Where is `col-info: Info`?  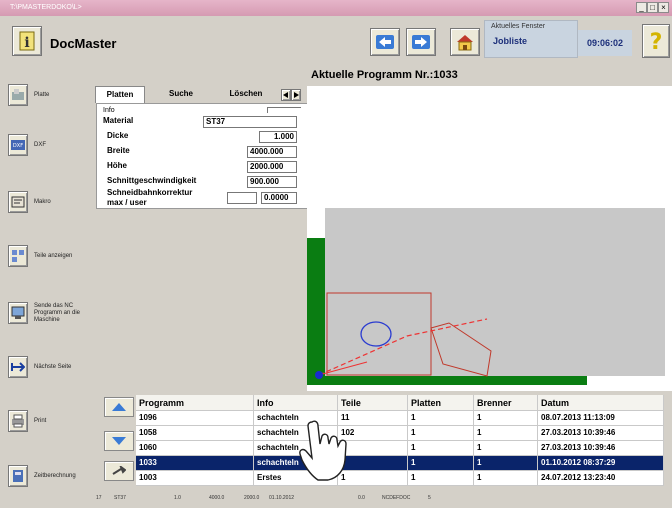 col-info: Info is located at coordinates (296, 402).